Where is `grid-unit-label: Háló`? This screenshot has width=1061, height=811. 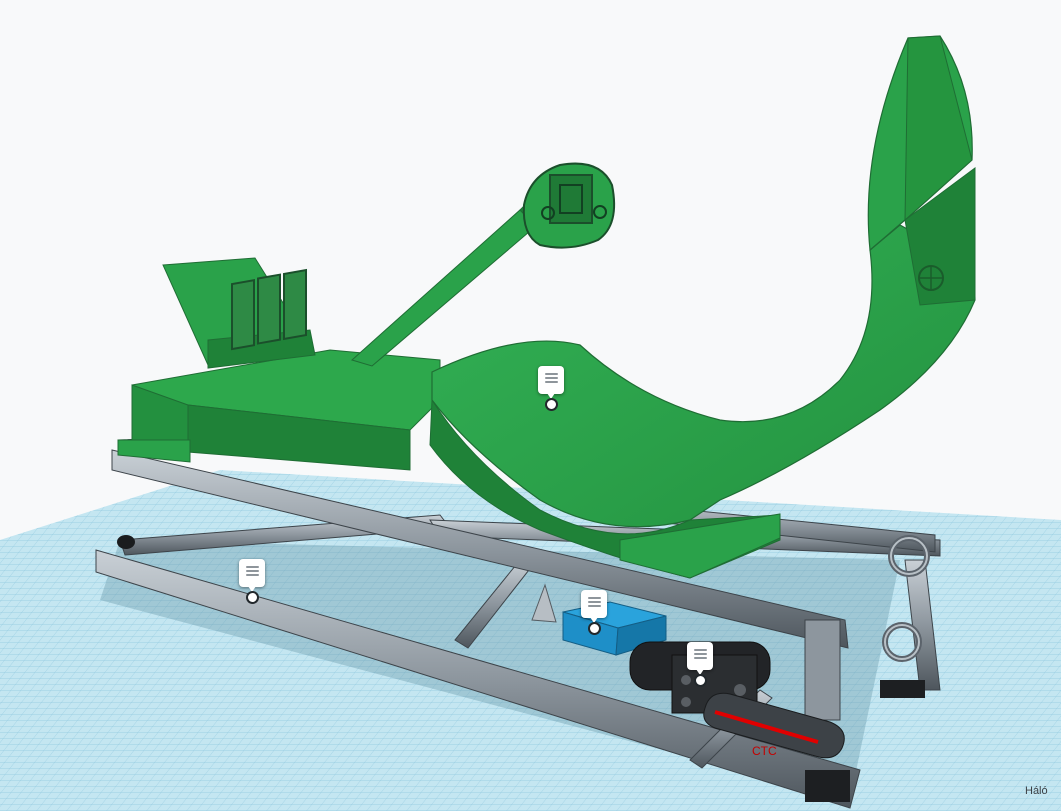 grid-unit-label: Háló is located at coordinates (1041, 791).